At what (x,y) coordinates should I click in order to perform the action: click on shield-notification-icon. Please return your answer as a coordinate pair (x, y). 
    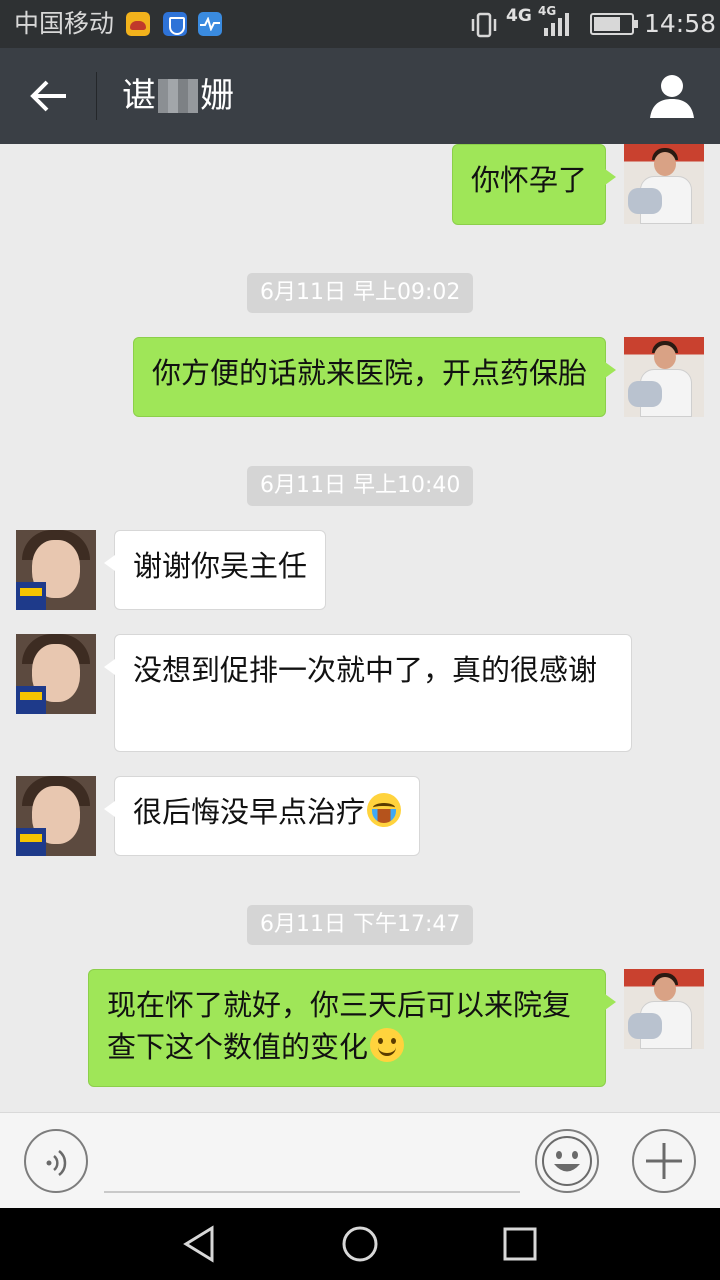
    Looking at the image, I should click on (175, 24).